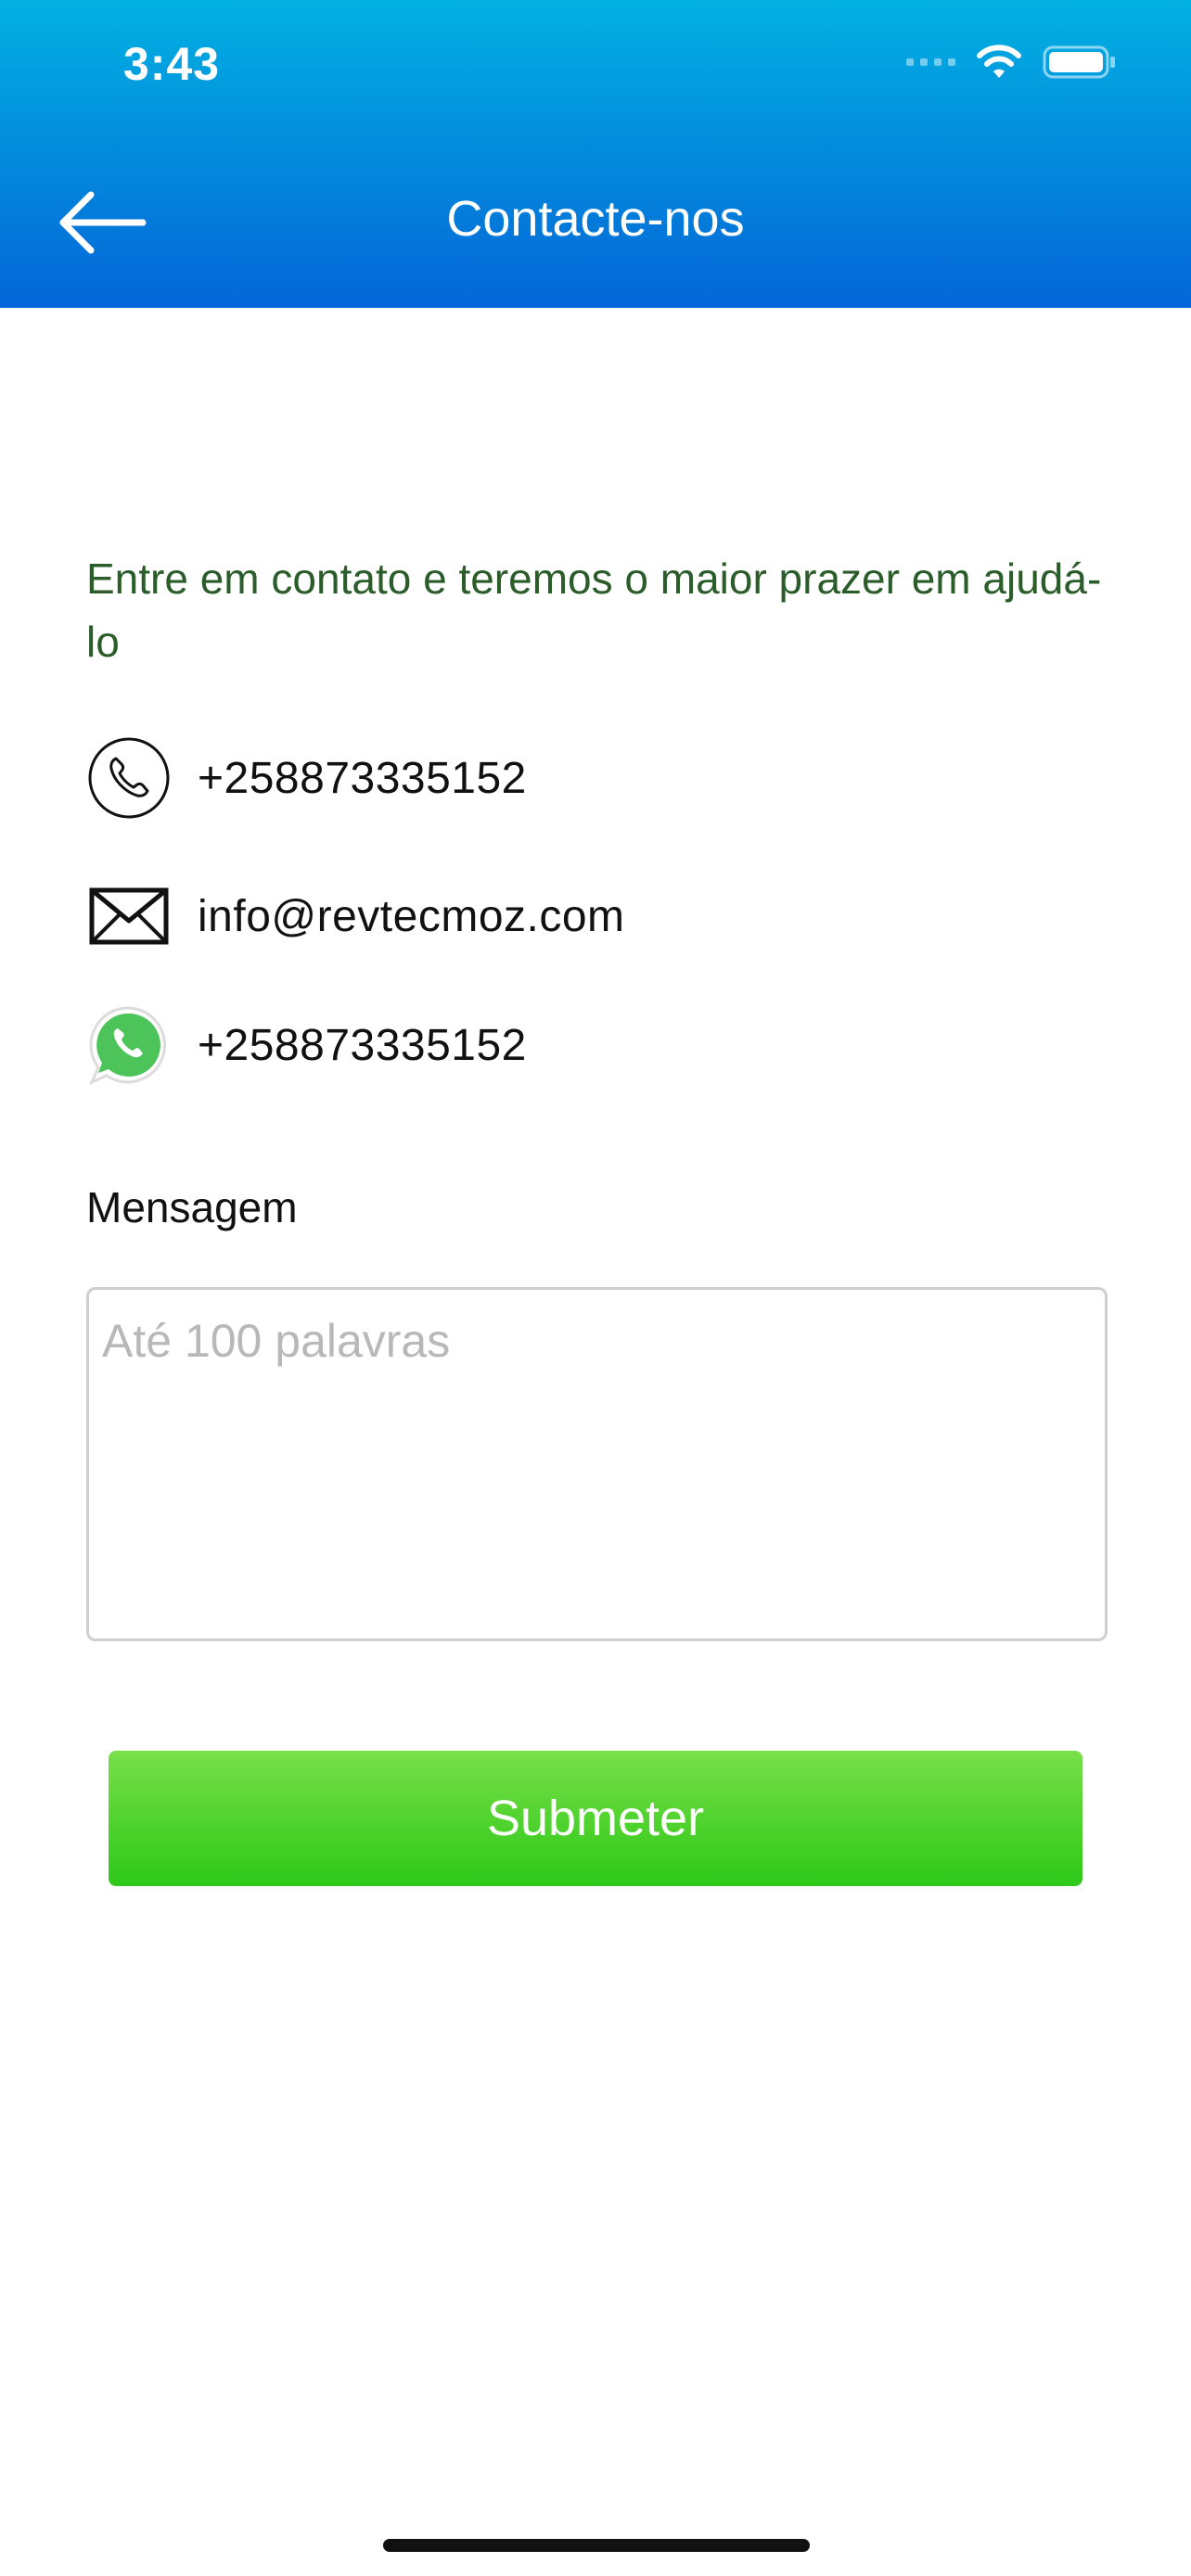 The width and height of the screenshot is (1191, 2576). I want to click on signal-icon, so click(931, 62).